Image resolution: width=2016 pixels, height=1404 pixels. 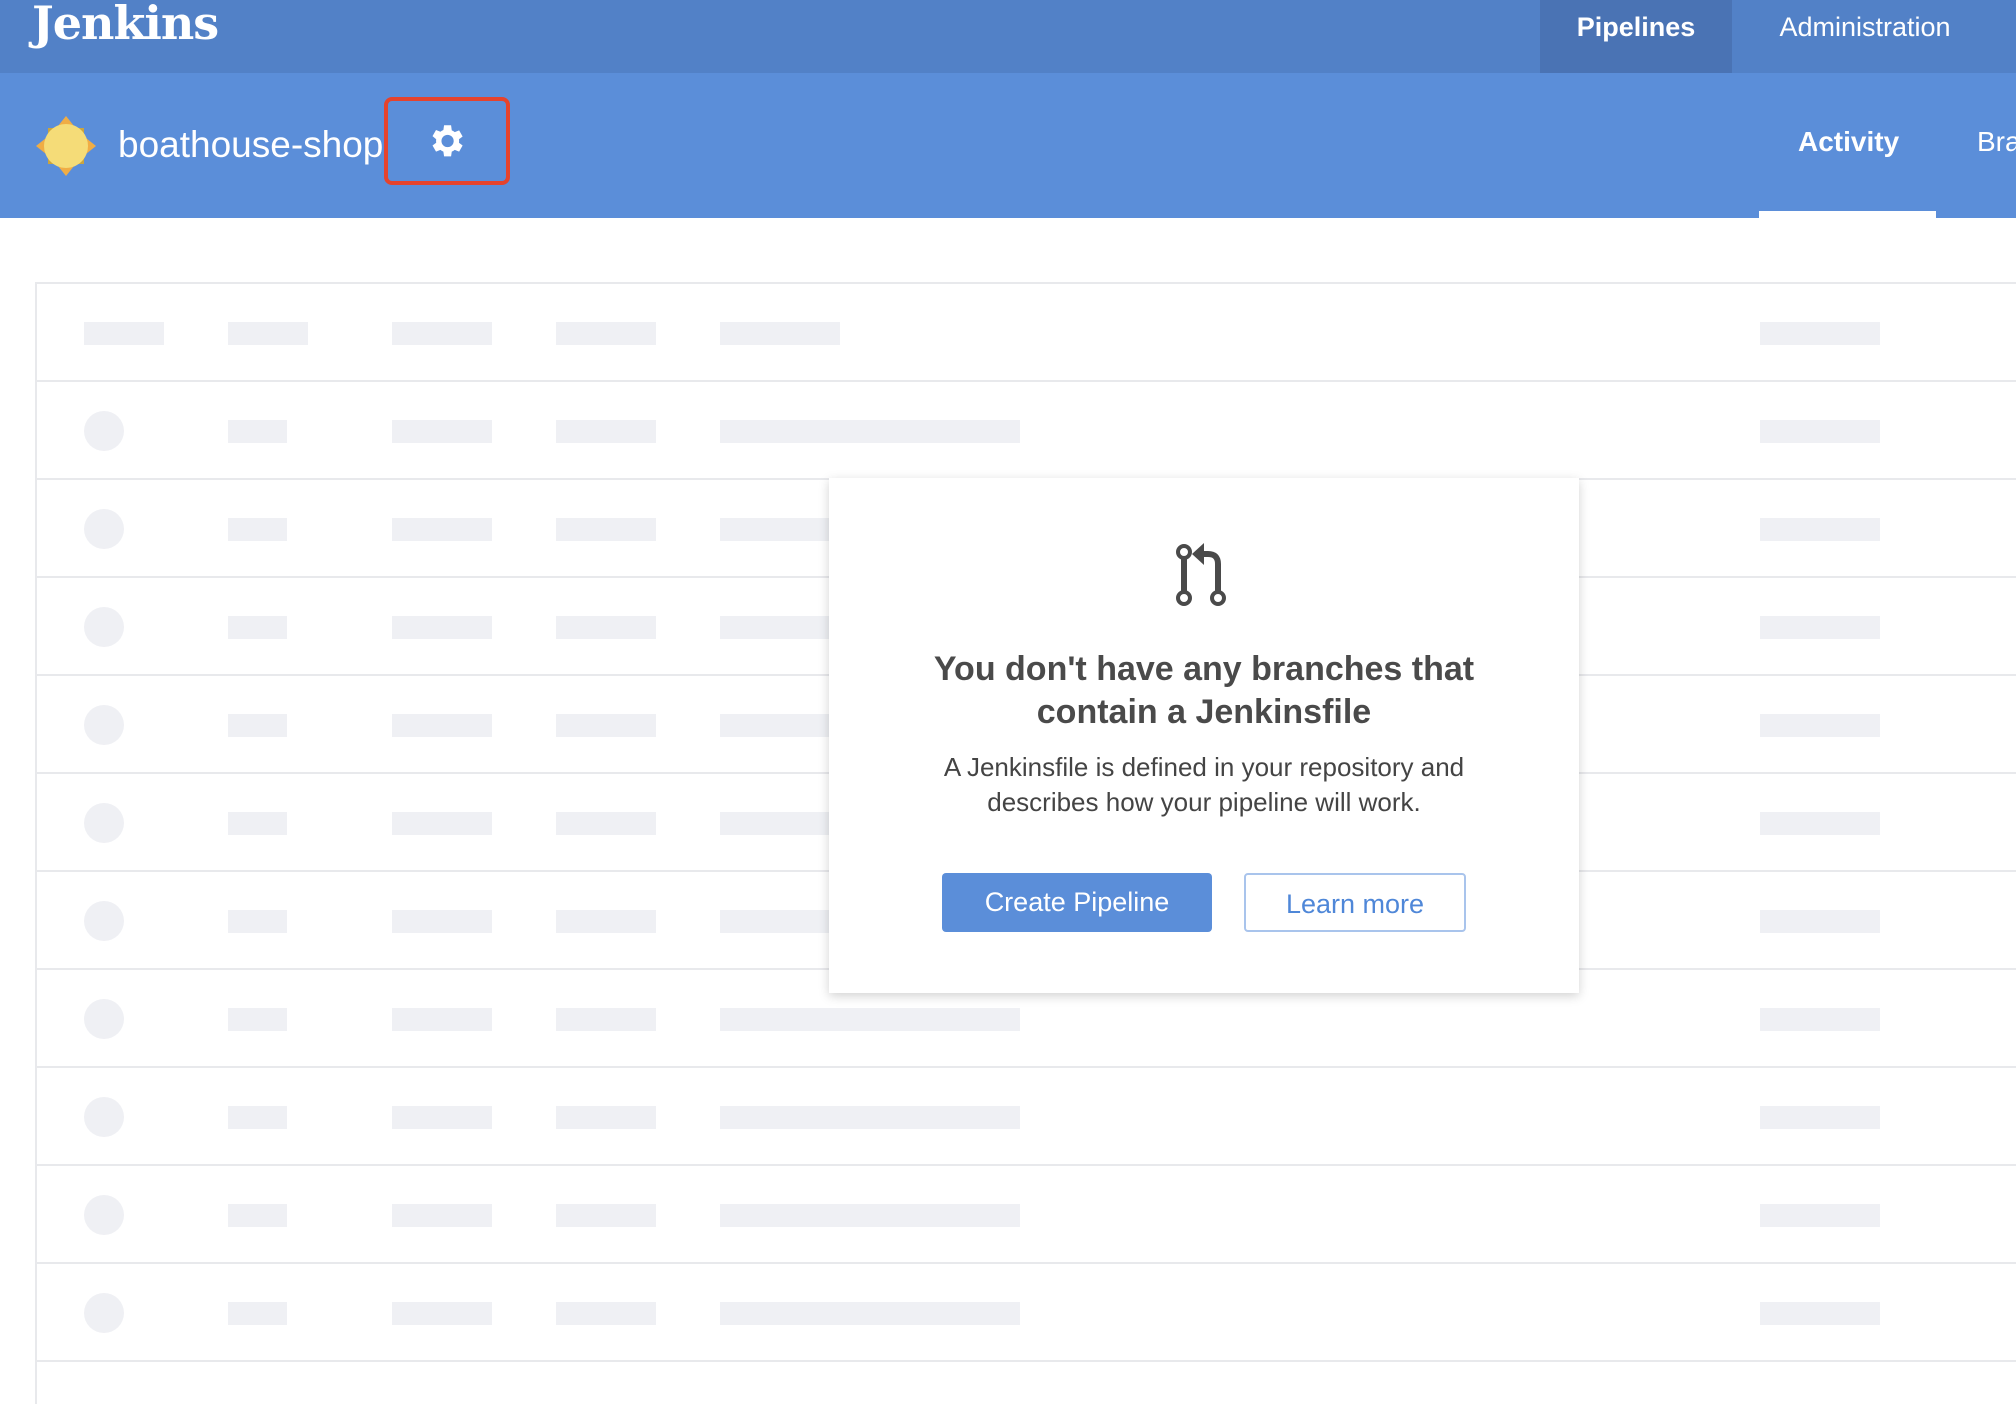 I want to click on tab-branches: Bra, so click(x=1996, y=142).